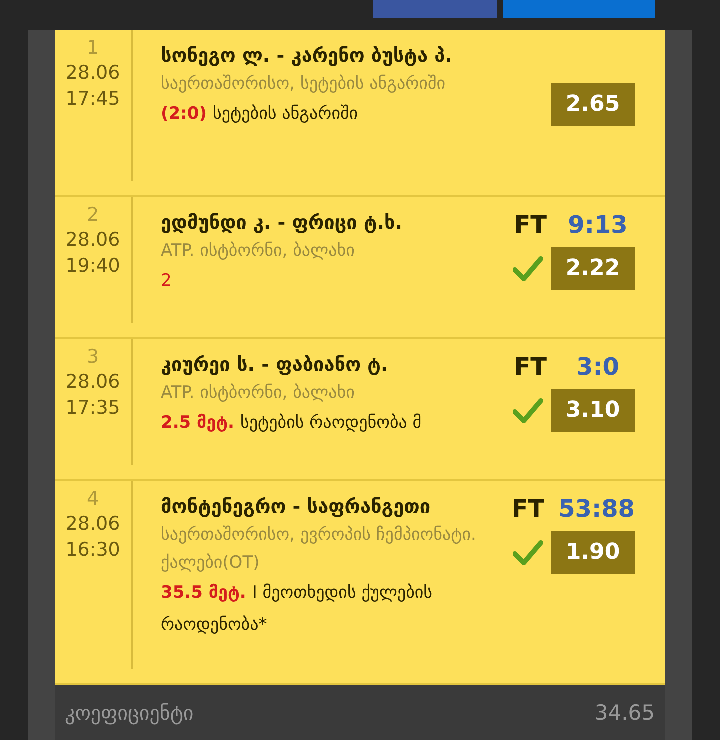  Describe the element at coordinates (307, 56) in the screenshot. I see `match-title: სონეგო ლ. - კარენო ბუსტა პ.` at that location.